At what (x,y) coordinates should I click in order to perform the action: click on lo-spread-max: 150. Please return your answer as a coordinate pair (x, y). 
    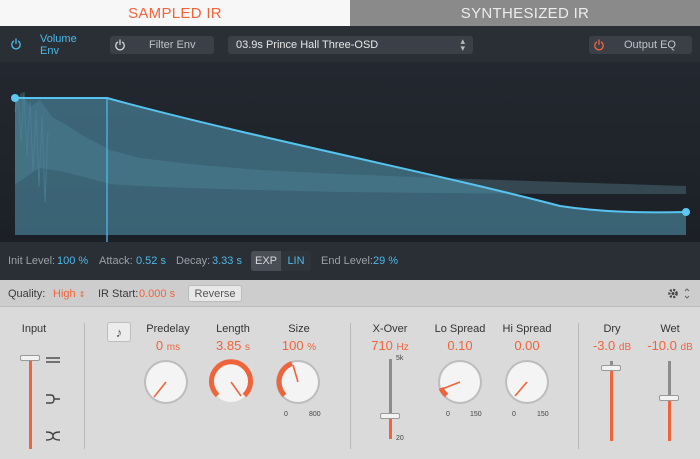
    Looking at the image, I should click on (476, 414).